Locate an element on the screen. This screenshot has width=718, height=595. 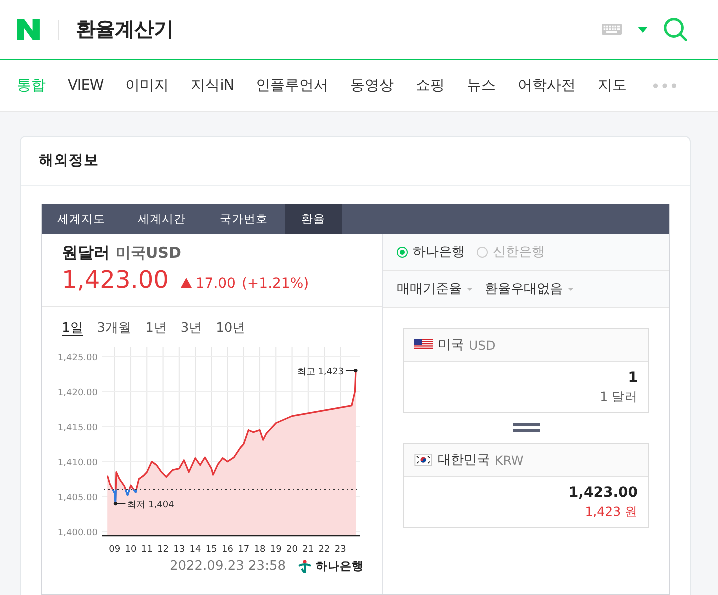
amount-text: 1 달러 is located at coordinates (619, 397).